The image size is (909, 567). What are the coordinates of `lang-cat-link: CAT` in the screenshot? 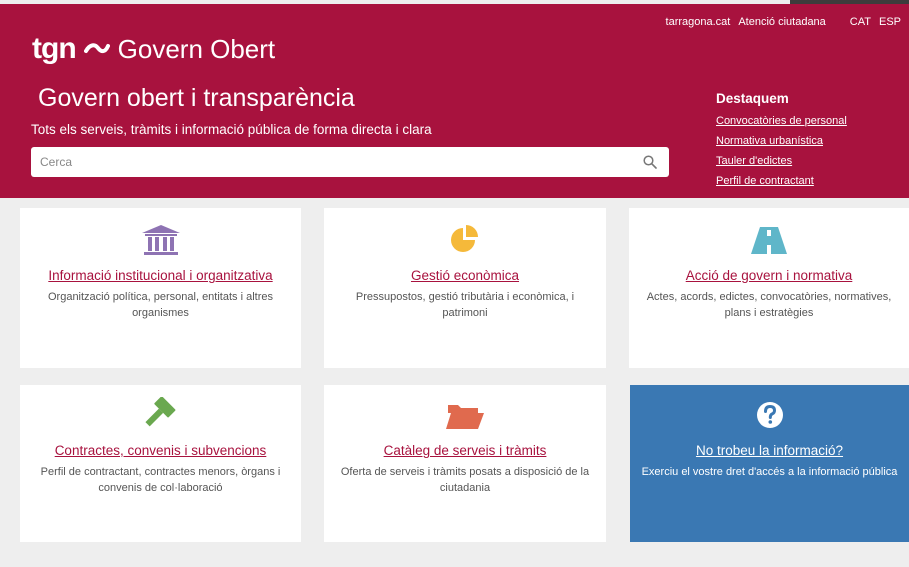 It's located at (860, 22).